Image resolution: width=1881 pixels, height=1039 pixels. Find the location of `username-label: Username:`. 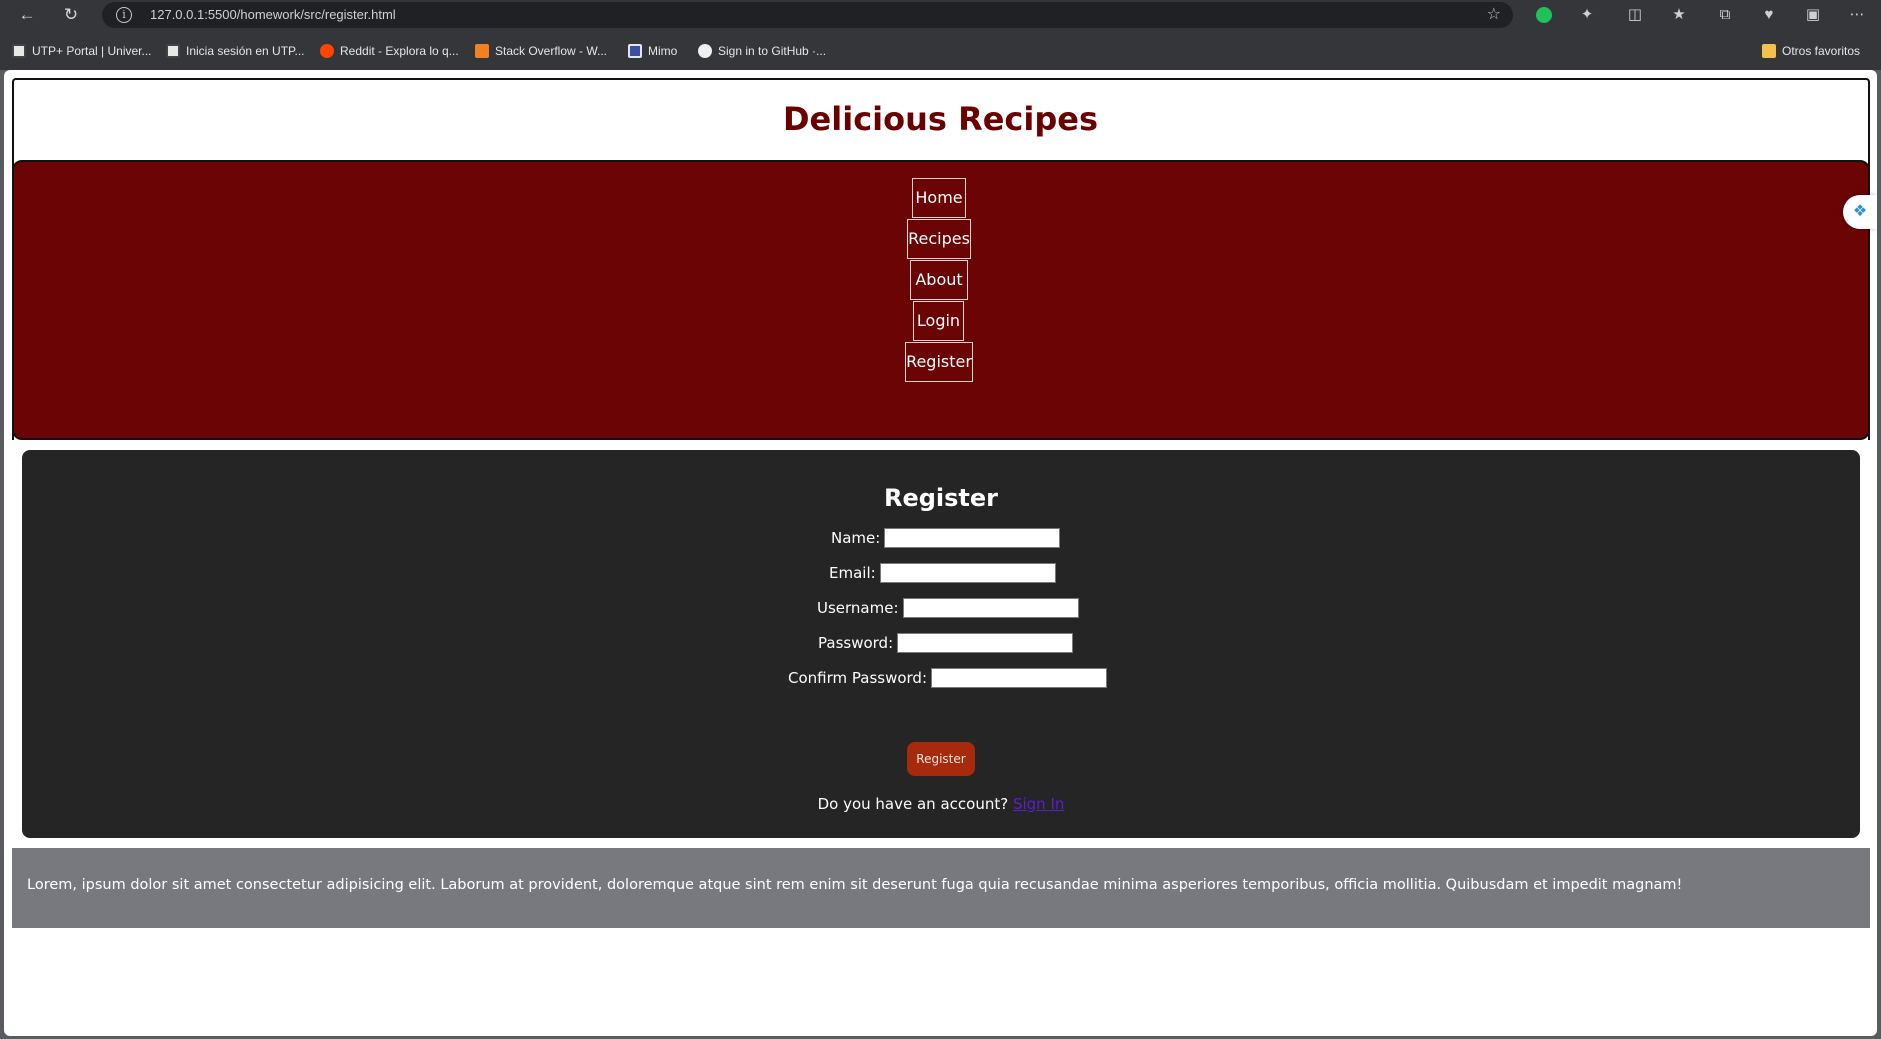

username-label: Username: is located at coordinates (858, 608).